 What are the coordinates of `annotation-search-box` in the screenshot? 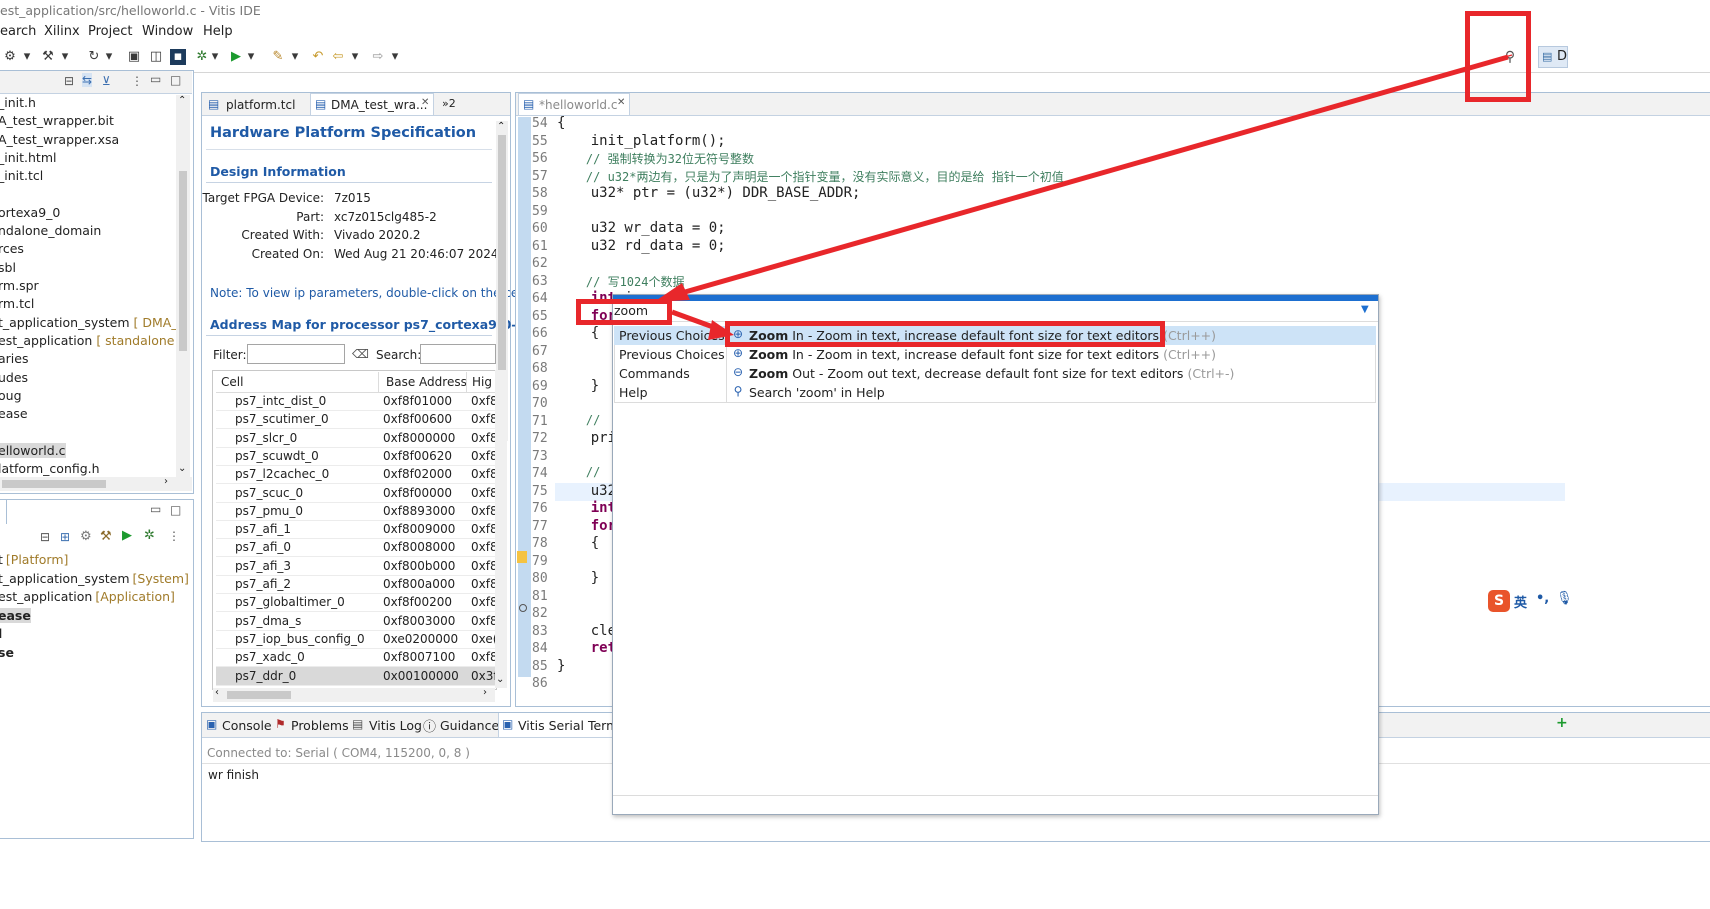 It's located at (1498, 56).